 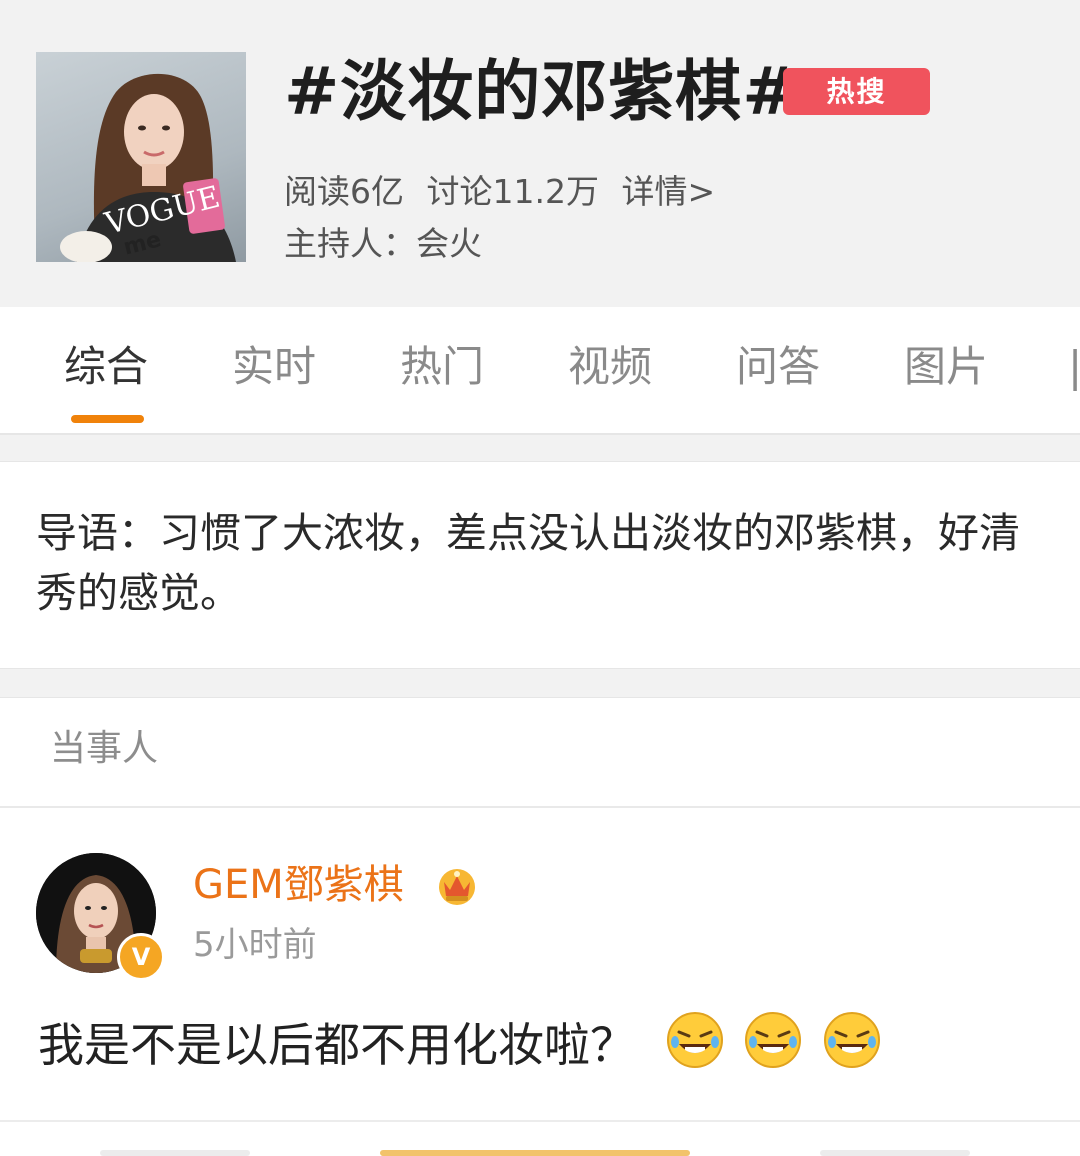 I want to click on crown-icon, so click(x=457, y=885).